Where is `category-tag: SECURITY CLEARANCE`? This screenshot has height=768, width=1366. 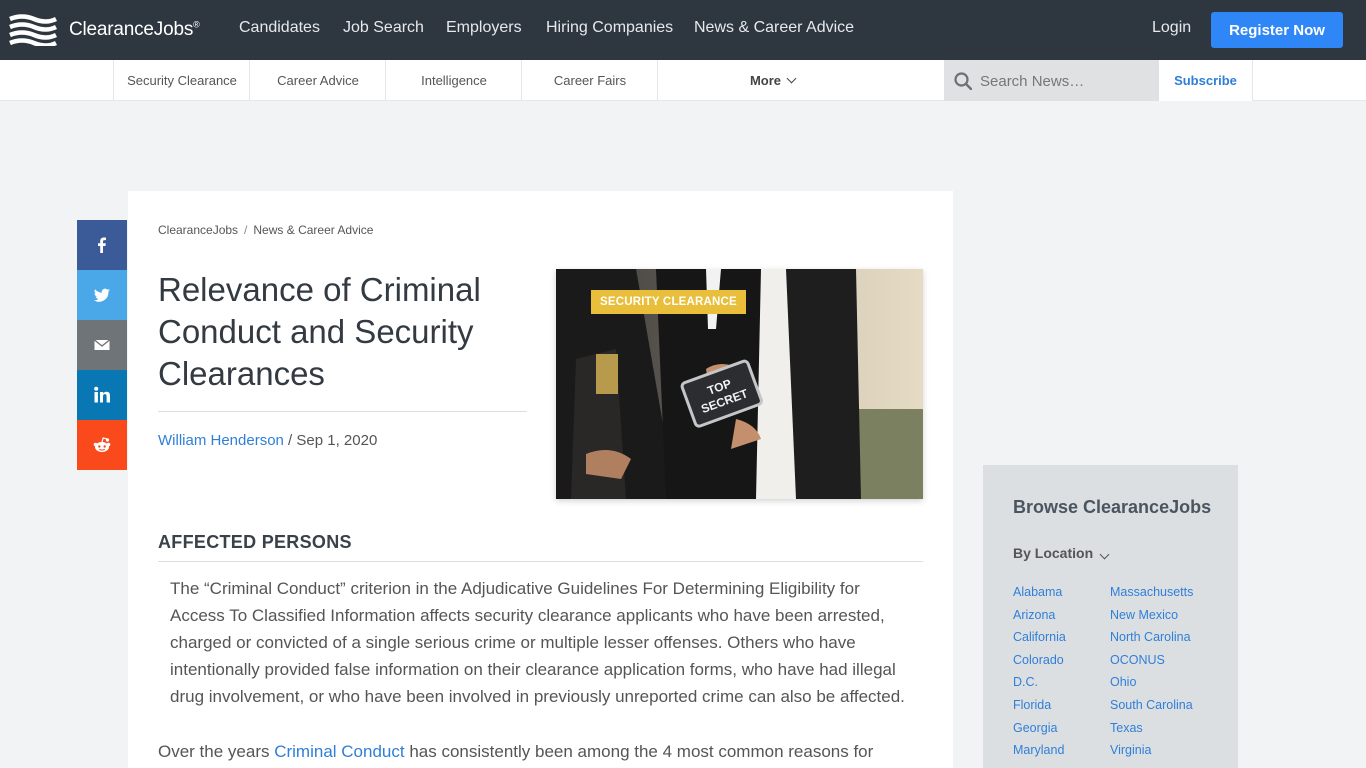
category-tag: SECURITY CLEARANCE is located at coordinates (668, 302).